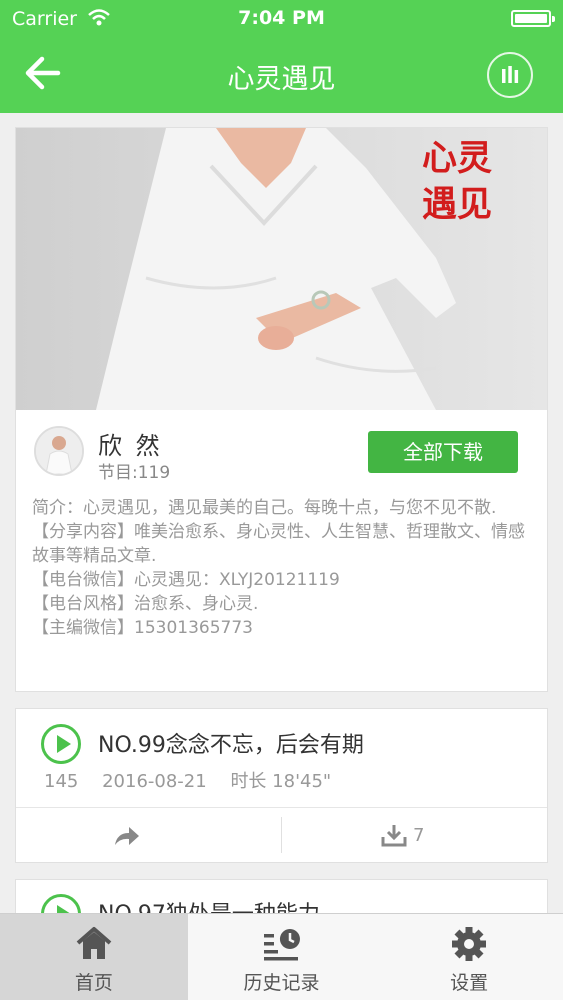  I want to click on equalizer-icon, so click(510, 74).